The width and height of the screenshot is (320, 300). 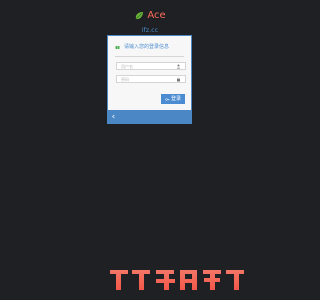 What do you see at coordinates (178, 66) in the screenshot?
I see `user-icon` at bounding box center [178, 66].